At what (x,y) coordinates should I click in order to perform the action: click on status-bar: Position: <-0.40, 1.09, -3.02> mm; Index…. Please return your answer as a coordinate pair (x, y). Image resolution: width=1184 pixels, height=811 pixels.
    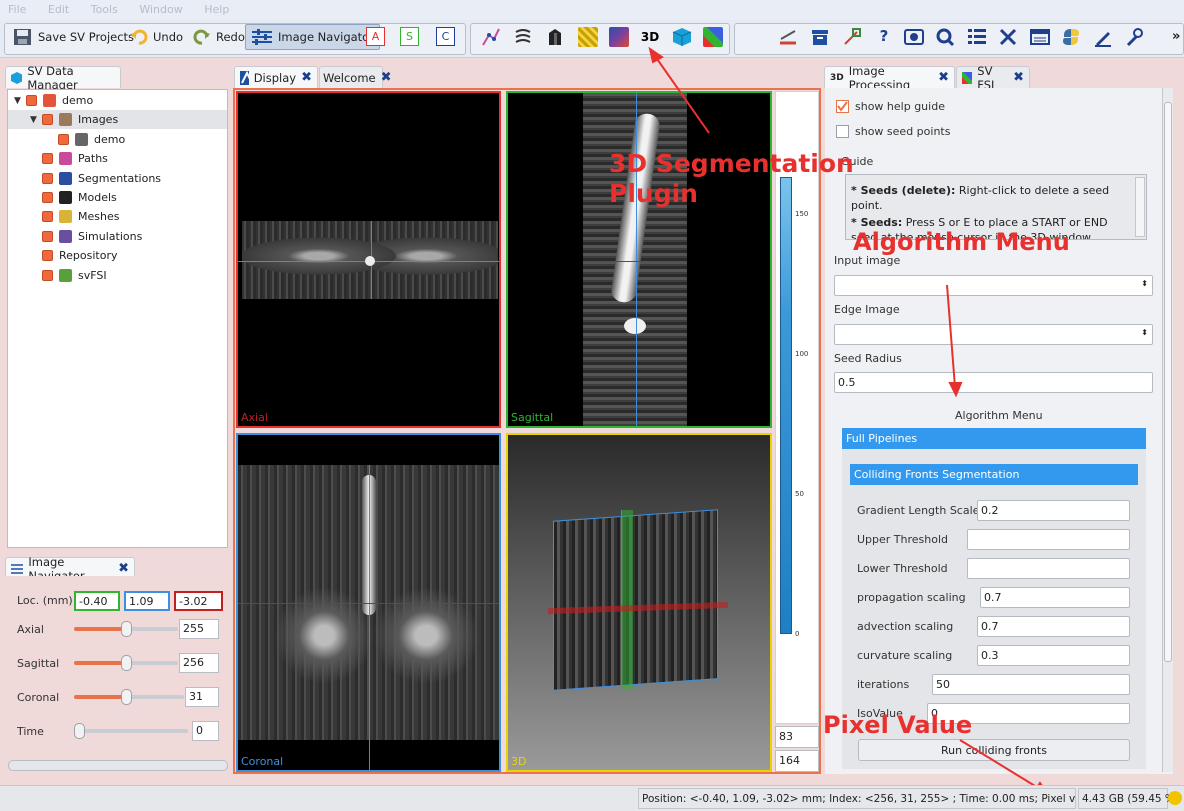
    Looking at the image, I should click on (592, 798).